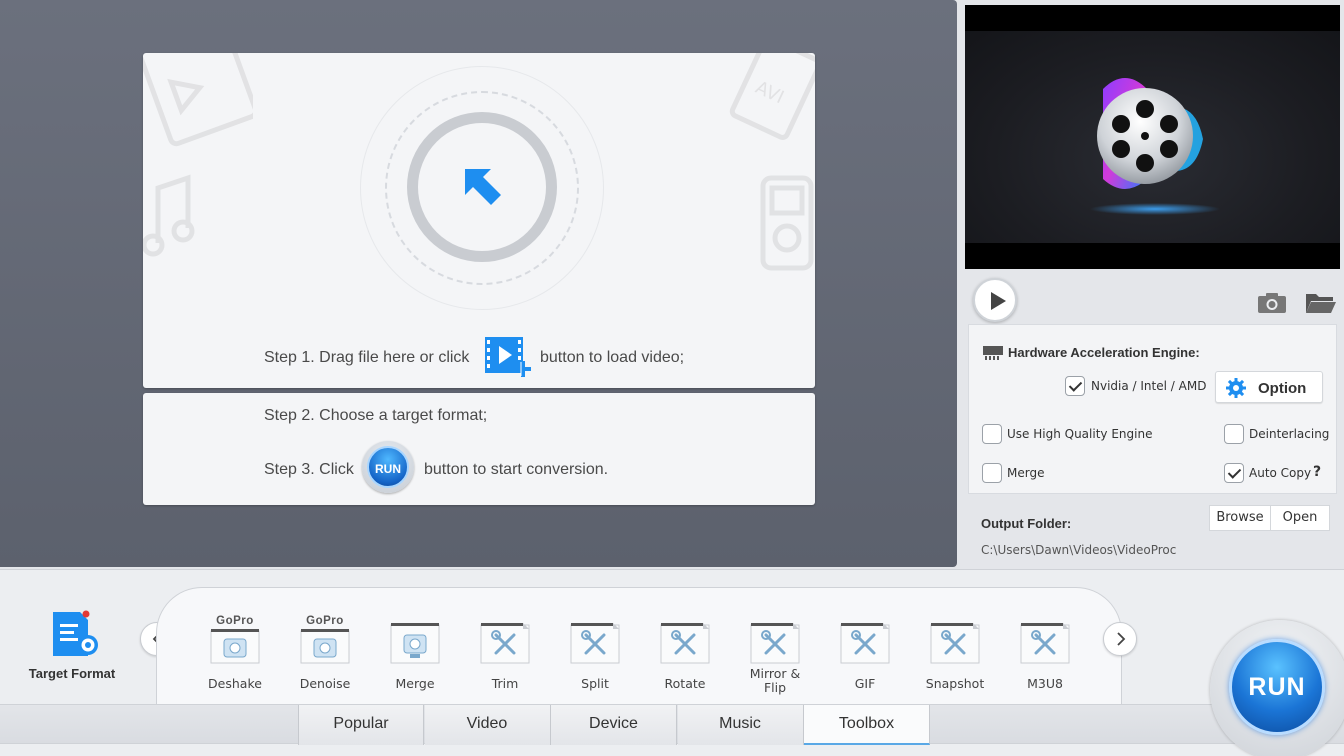 Image resolution: width=1344 pixels, height=756 pixels. What do you see at coordinates (998, 301) in the screenshot?
I see `play-icon` at bounding box center [998, 301].